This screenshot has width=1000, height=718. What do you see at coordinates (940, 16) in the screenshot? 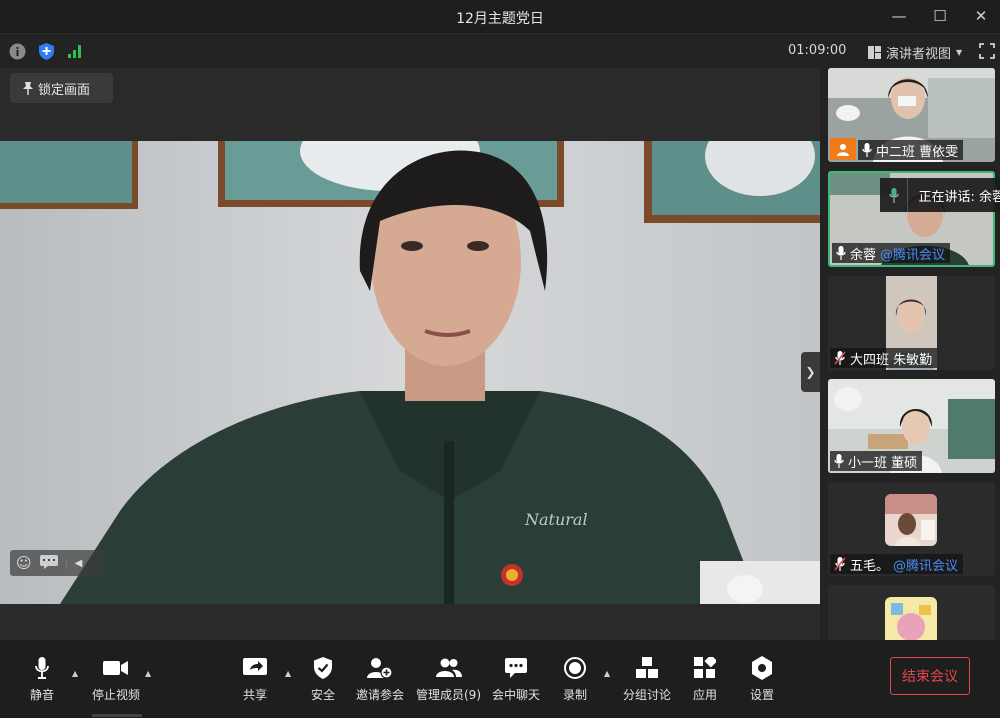
I see `maximize-button: ☐` at bounding box center [940, 16].